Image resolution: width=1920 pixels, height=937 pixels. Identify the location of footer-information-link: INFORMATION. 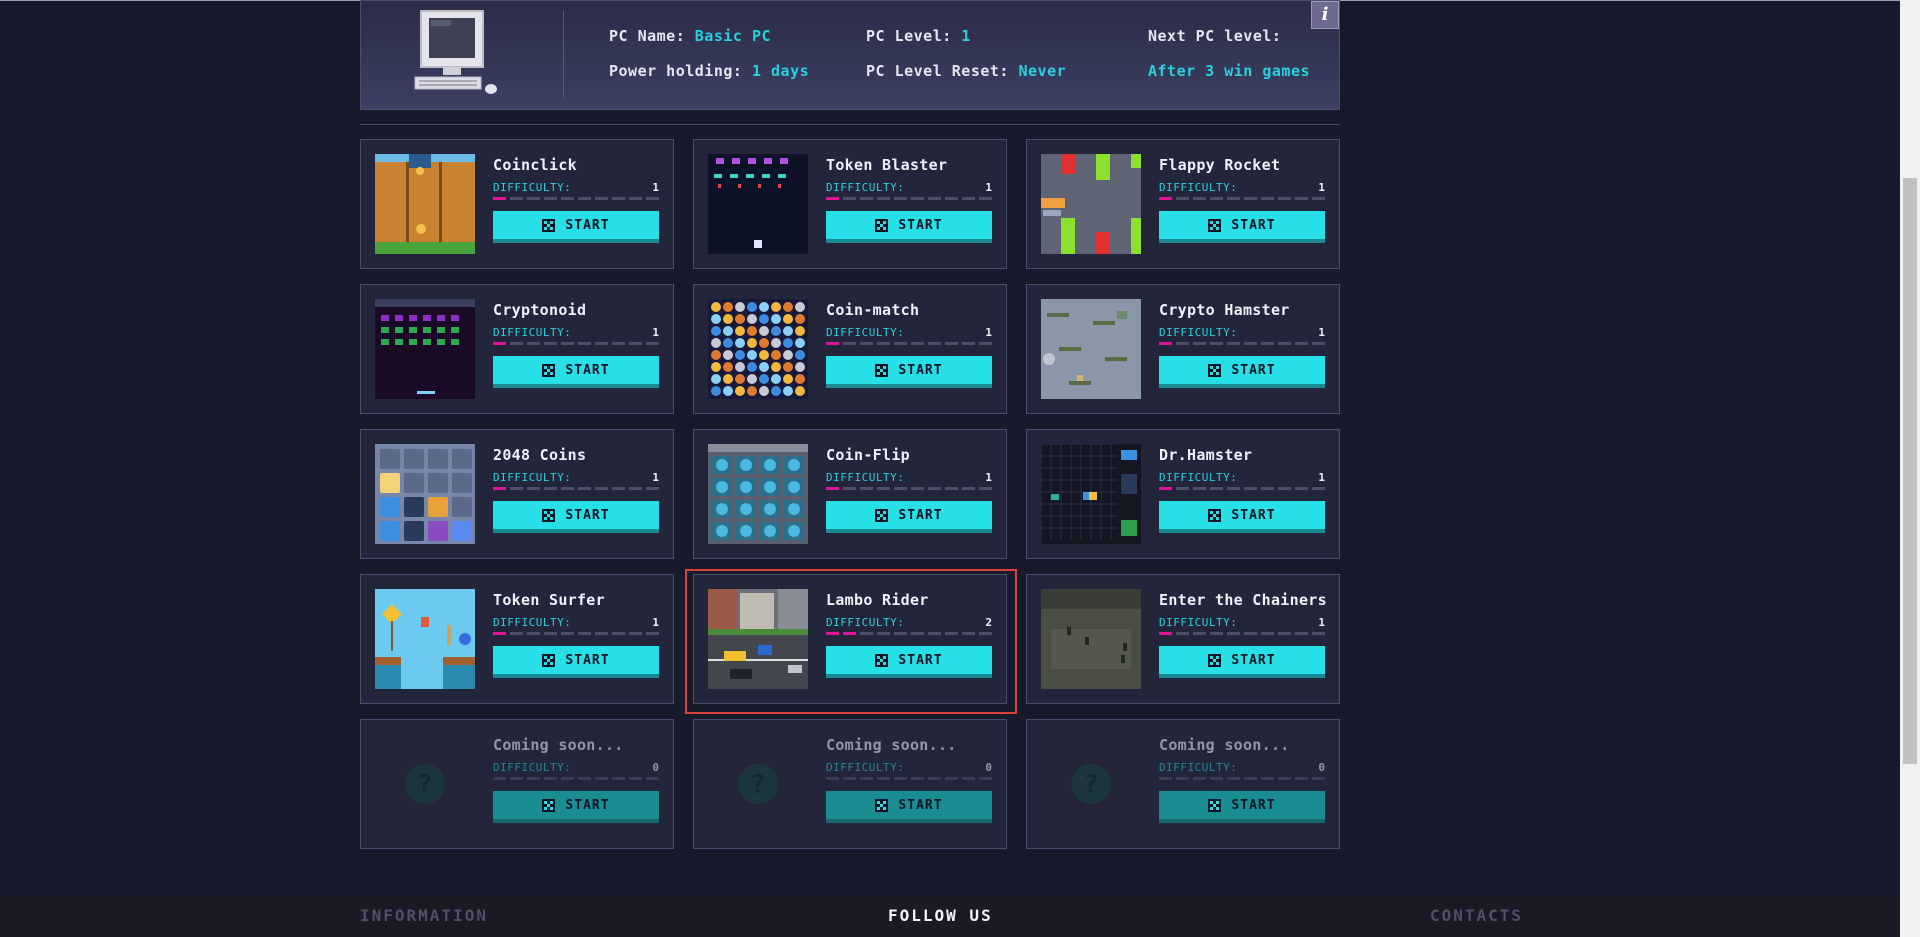
(424, 915).